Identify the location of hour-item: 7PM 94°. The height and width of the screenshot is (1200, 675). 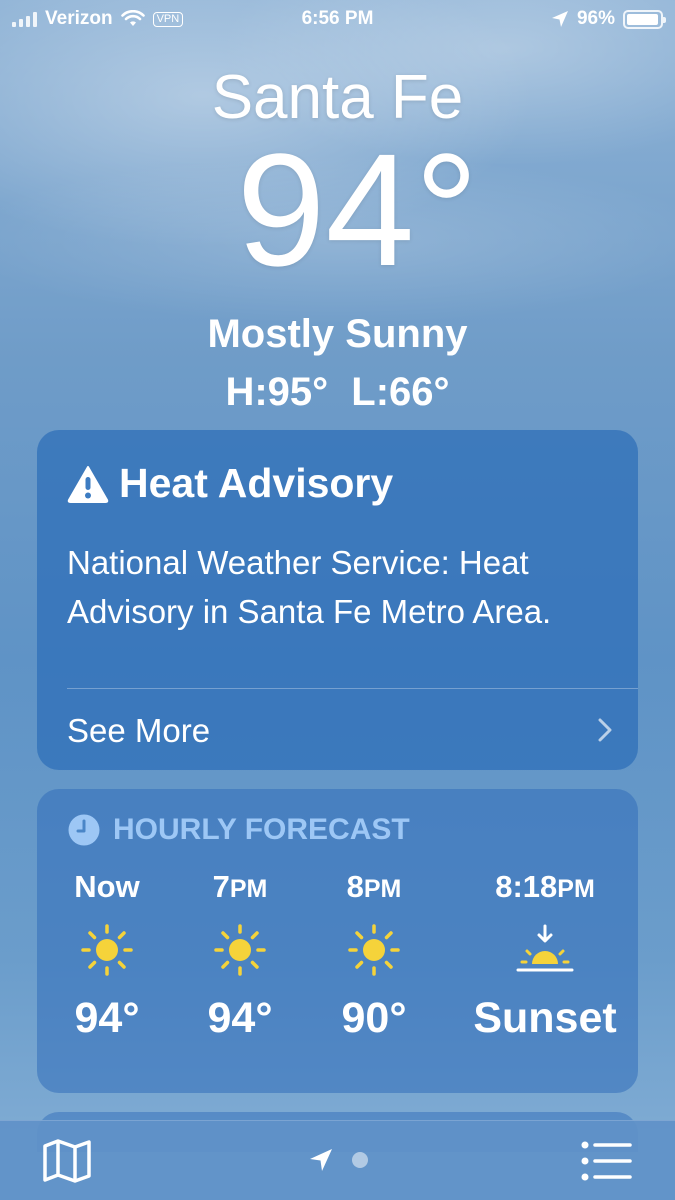
(240, 955).